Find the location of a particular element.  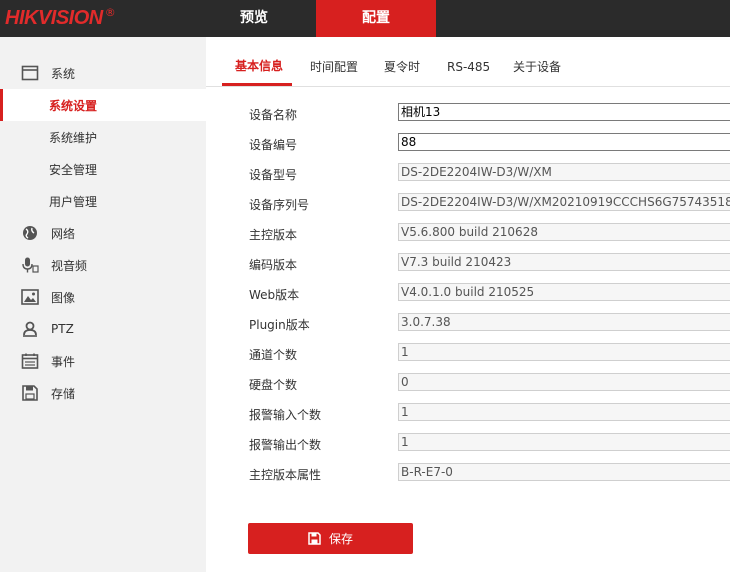

sidebar-item-label: 网络 is located at coordinates (63, 233).